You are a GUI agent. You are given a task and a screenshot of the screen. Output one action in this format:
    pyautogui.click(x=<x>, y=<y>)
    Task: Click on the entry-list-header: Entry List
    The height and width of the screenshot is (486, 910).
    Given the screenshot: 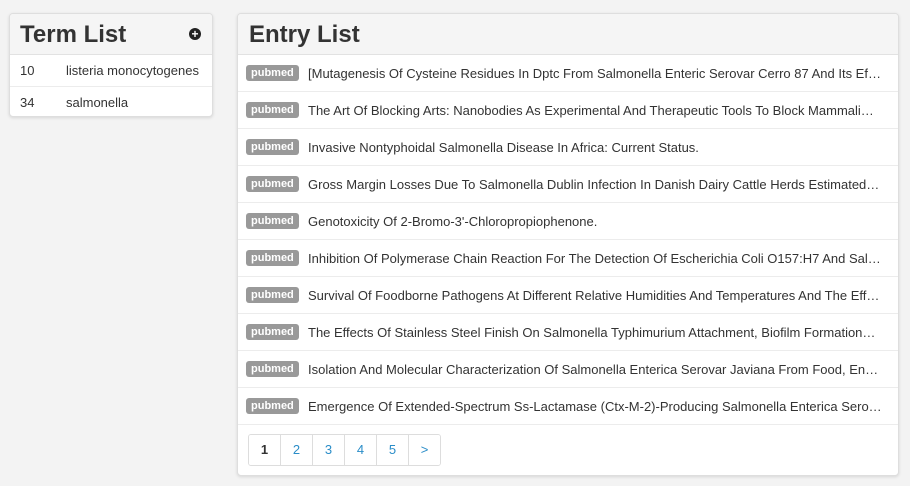 What is the action you would take?
    pyautogui.click(x=568, y=34)
    